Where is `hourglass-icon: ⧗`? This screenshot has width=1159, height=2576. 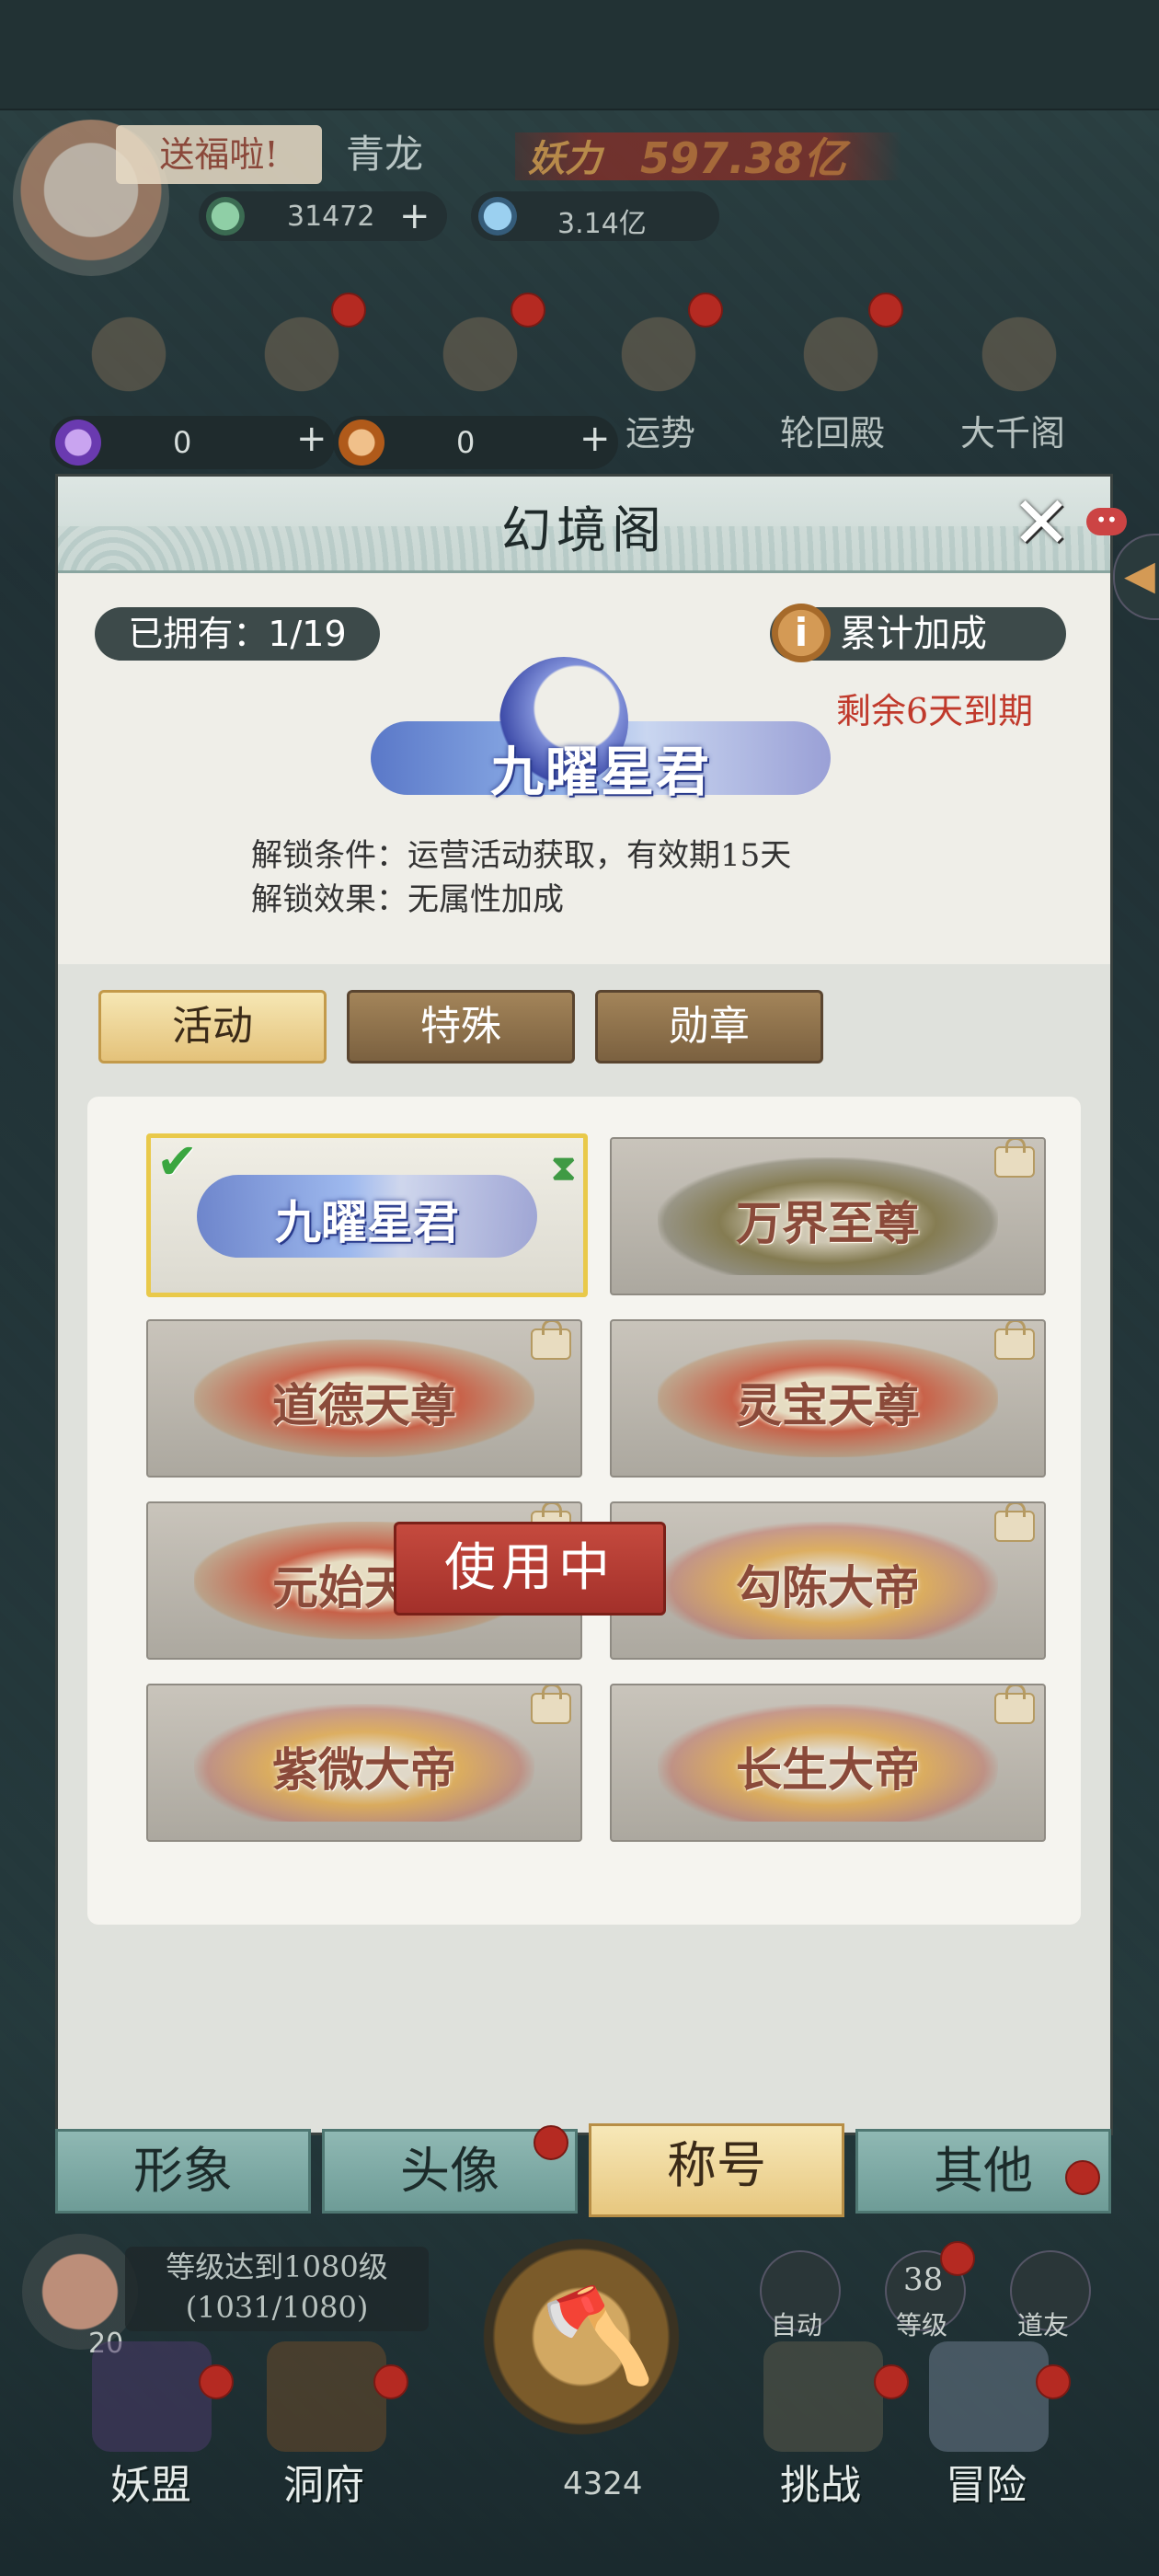
hourglass-icon: ⧗ is located at coordinates (563, 1167).